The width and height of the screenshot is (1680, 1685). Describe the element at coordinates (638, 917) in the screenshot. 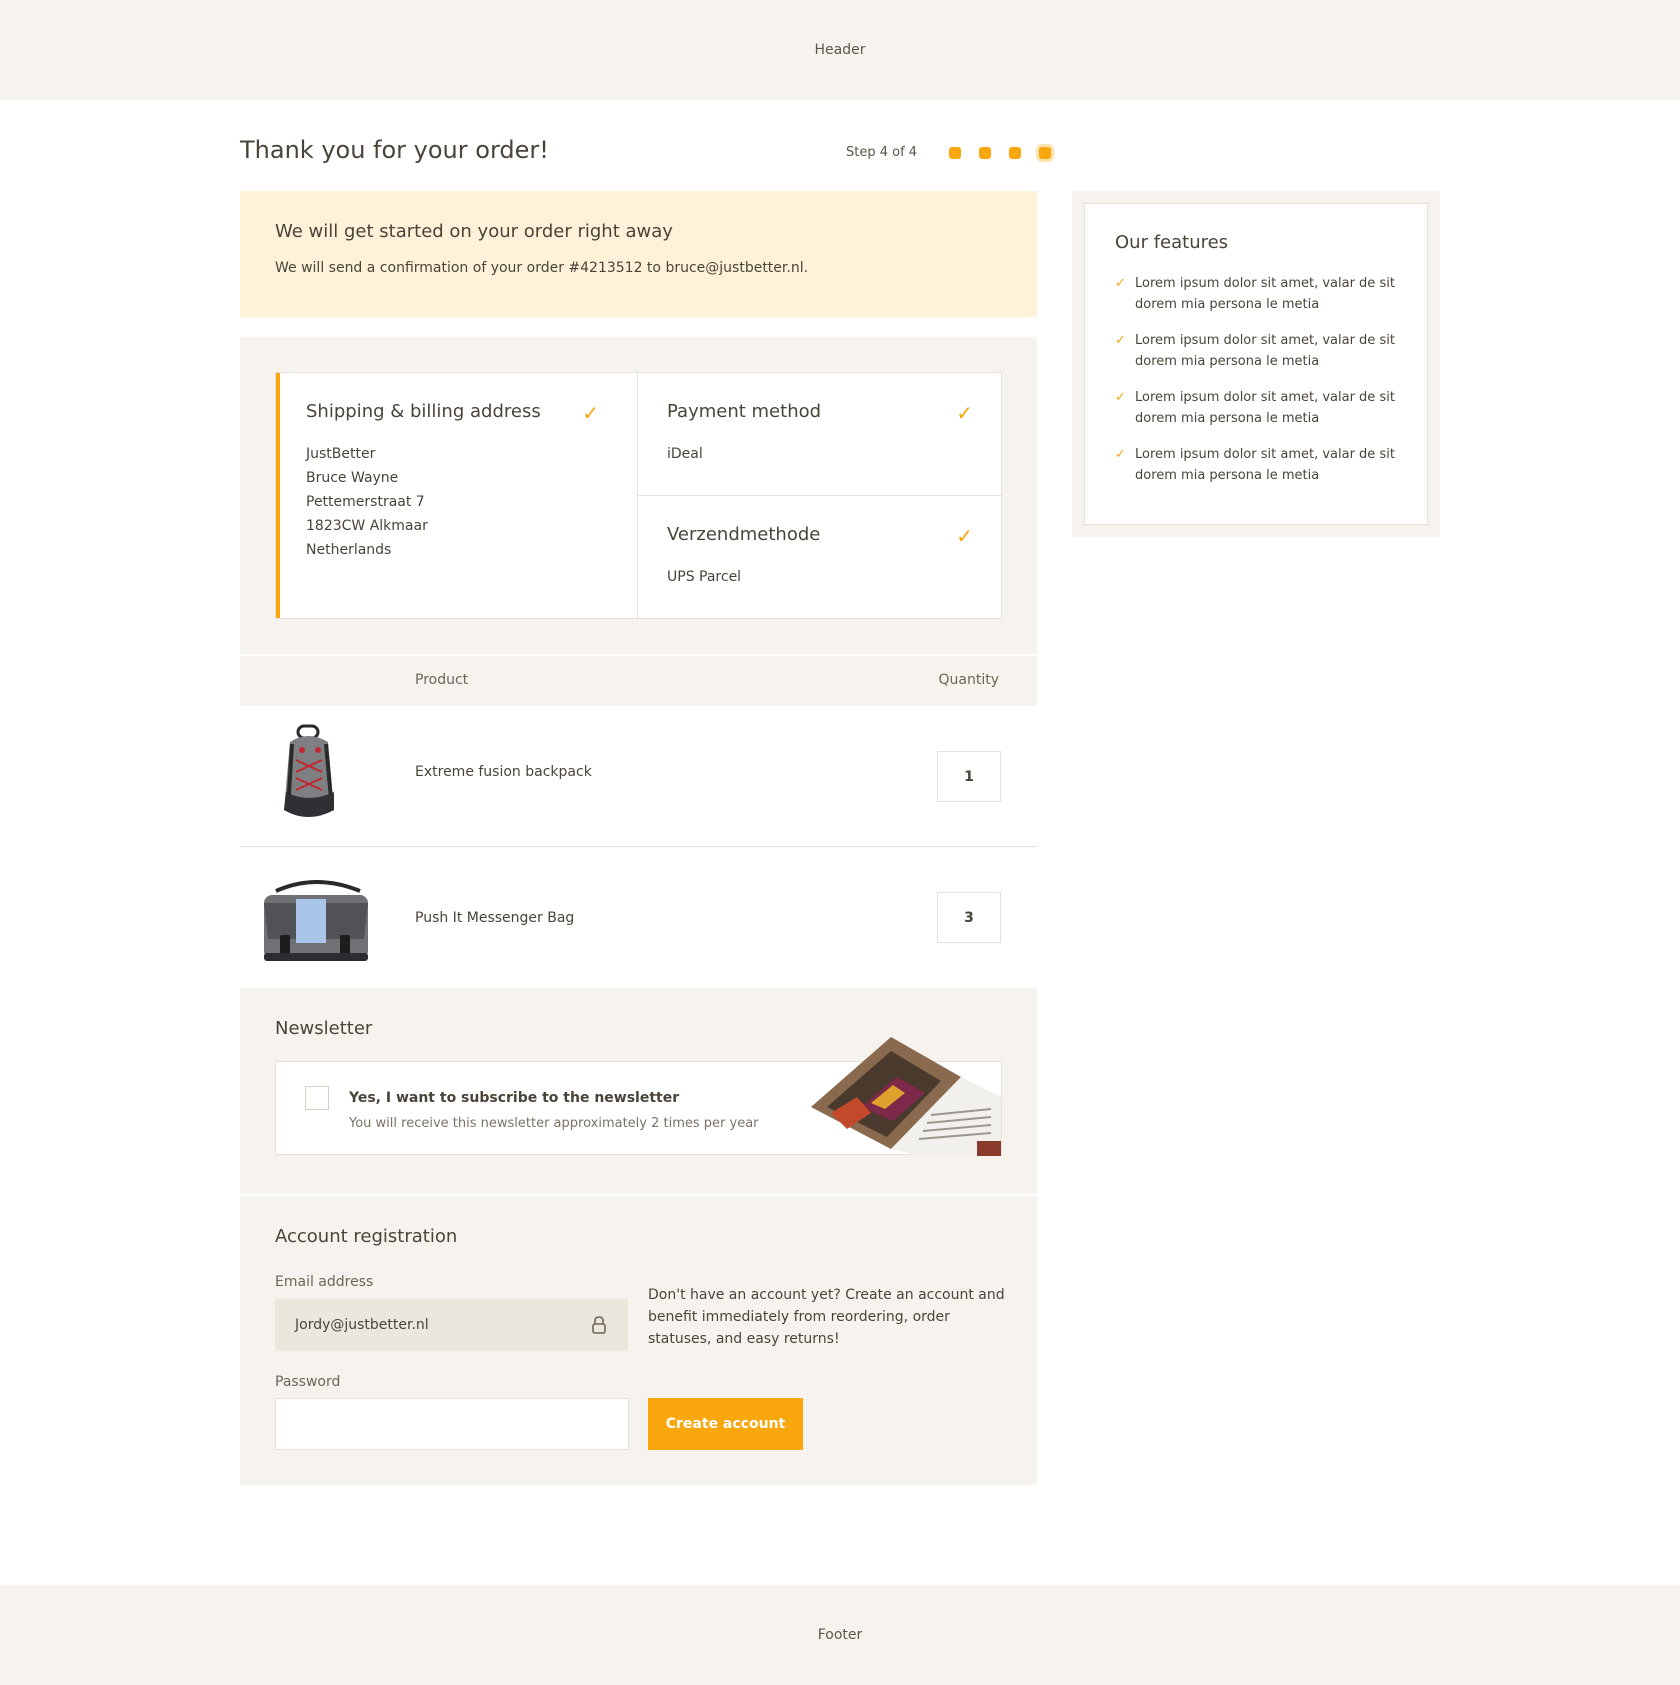

I see `table-row: Push It Messenger Bag 3` at that location.